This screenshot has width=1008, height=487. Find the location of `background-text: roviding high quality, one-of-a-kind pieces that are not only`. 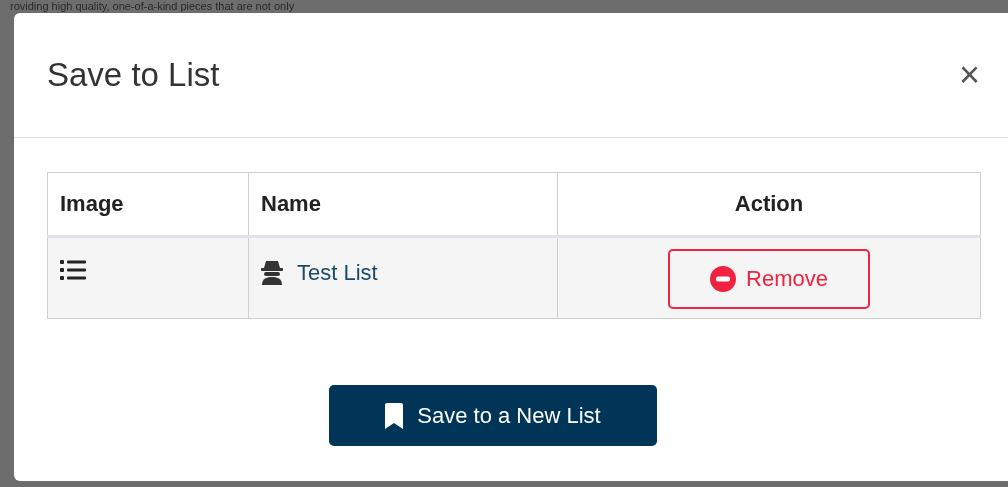

background-text: roviding high quality, one-of-a-kind pieces that are not only is located at coordinates (152, 6).